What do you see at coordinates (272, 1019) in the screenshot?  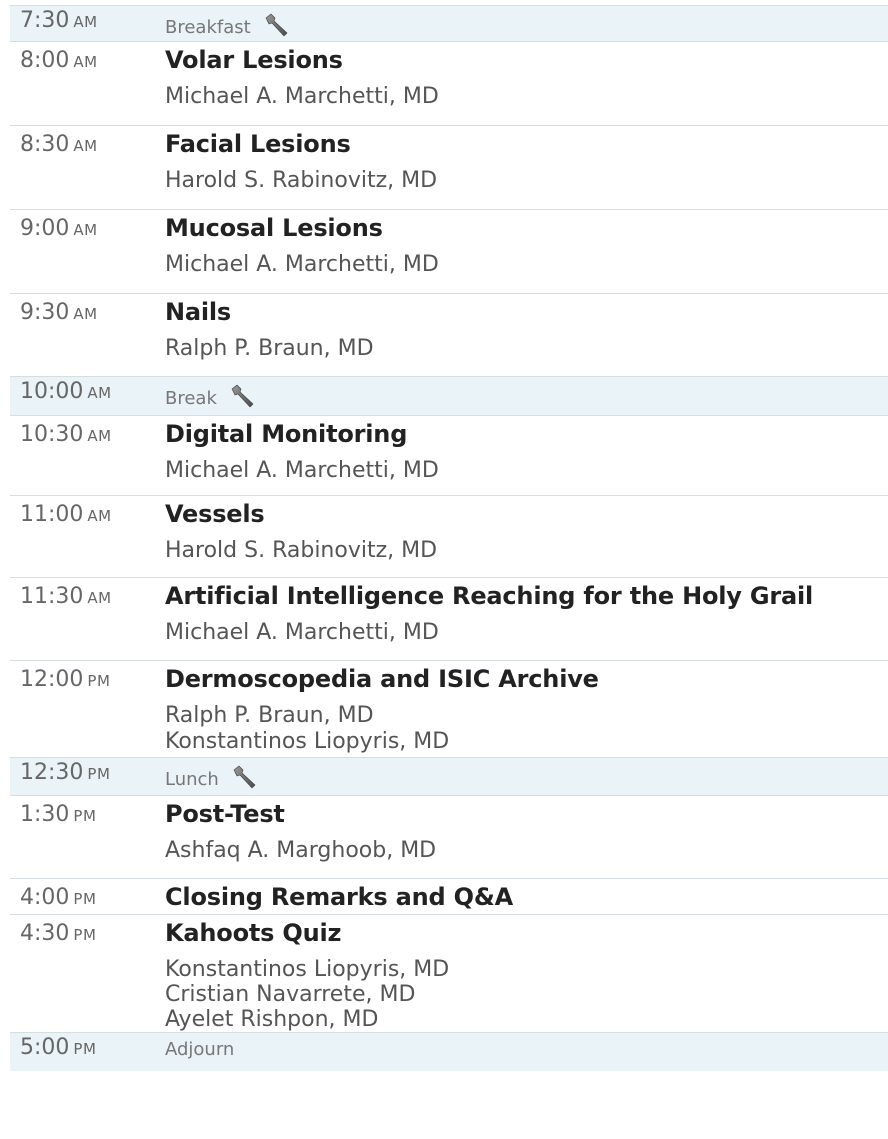 I see `speaker-name: Ayelet Rishpon, MD` at bounding box center [272, 1019].